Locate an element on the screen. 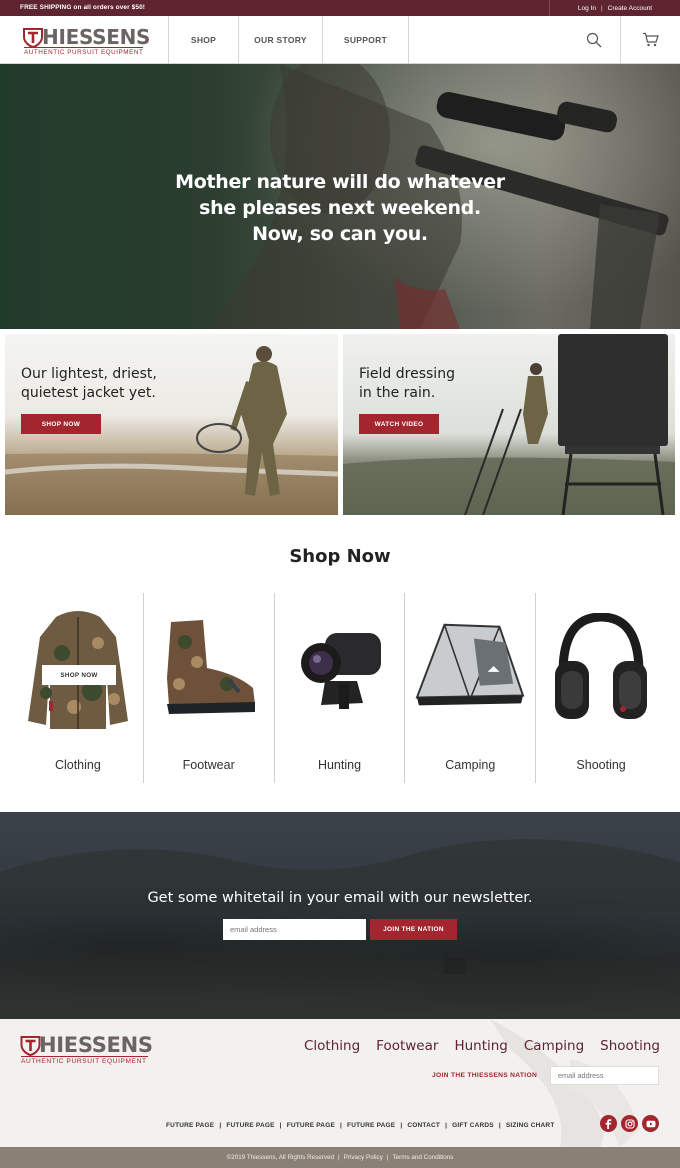 Image resolution: width=680 pixels, height=1168 pixels. category-clothing: SHOP NOW Clothing is located at coordinates (78, 688).